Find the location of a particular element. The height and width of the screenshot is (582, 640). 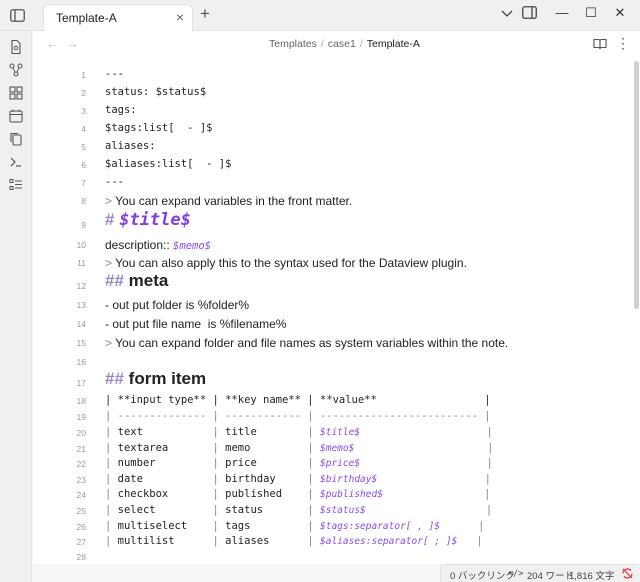

close-icon: × is located at coordinates (180, 17).